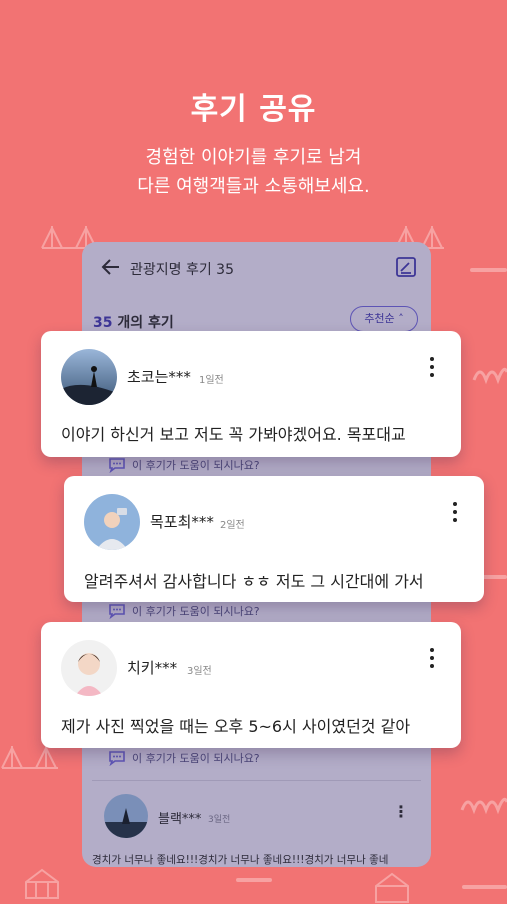  Describe the element at coordinates (392, 887) in the screenshot. I see `house-decoration-right` at that location.